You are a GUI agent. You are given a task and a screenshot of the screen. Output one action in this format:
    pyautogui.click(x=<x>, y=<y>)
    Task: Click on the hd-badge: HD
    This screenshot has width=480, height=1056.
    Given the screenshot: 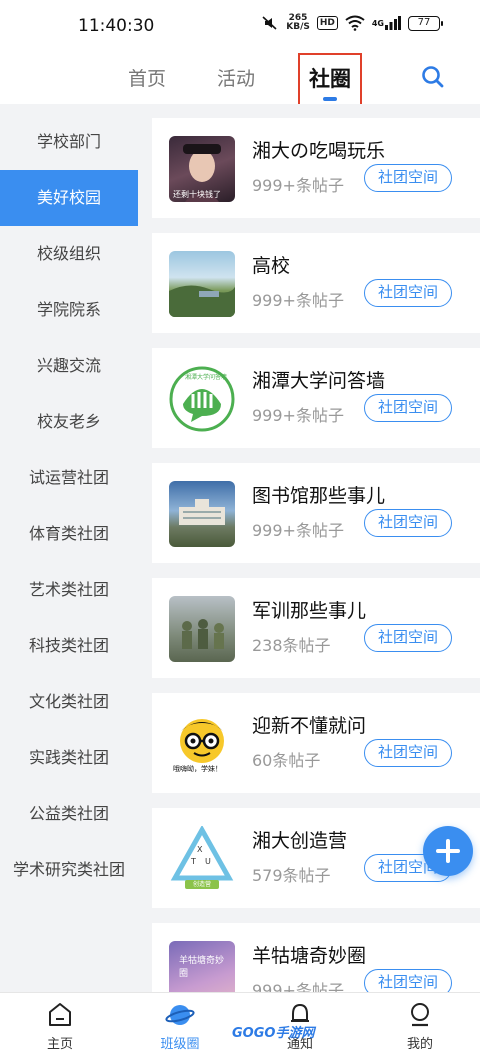 What is the action you would take?
    pyautogui.click(x=327, y=23)
    